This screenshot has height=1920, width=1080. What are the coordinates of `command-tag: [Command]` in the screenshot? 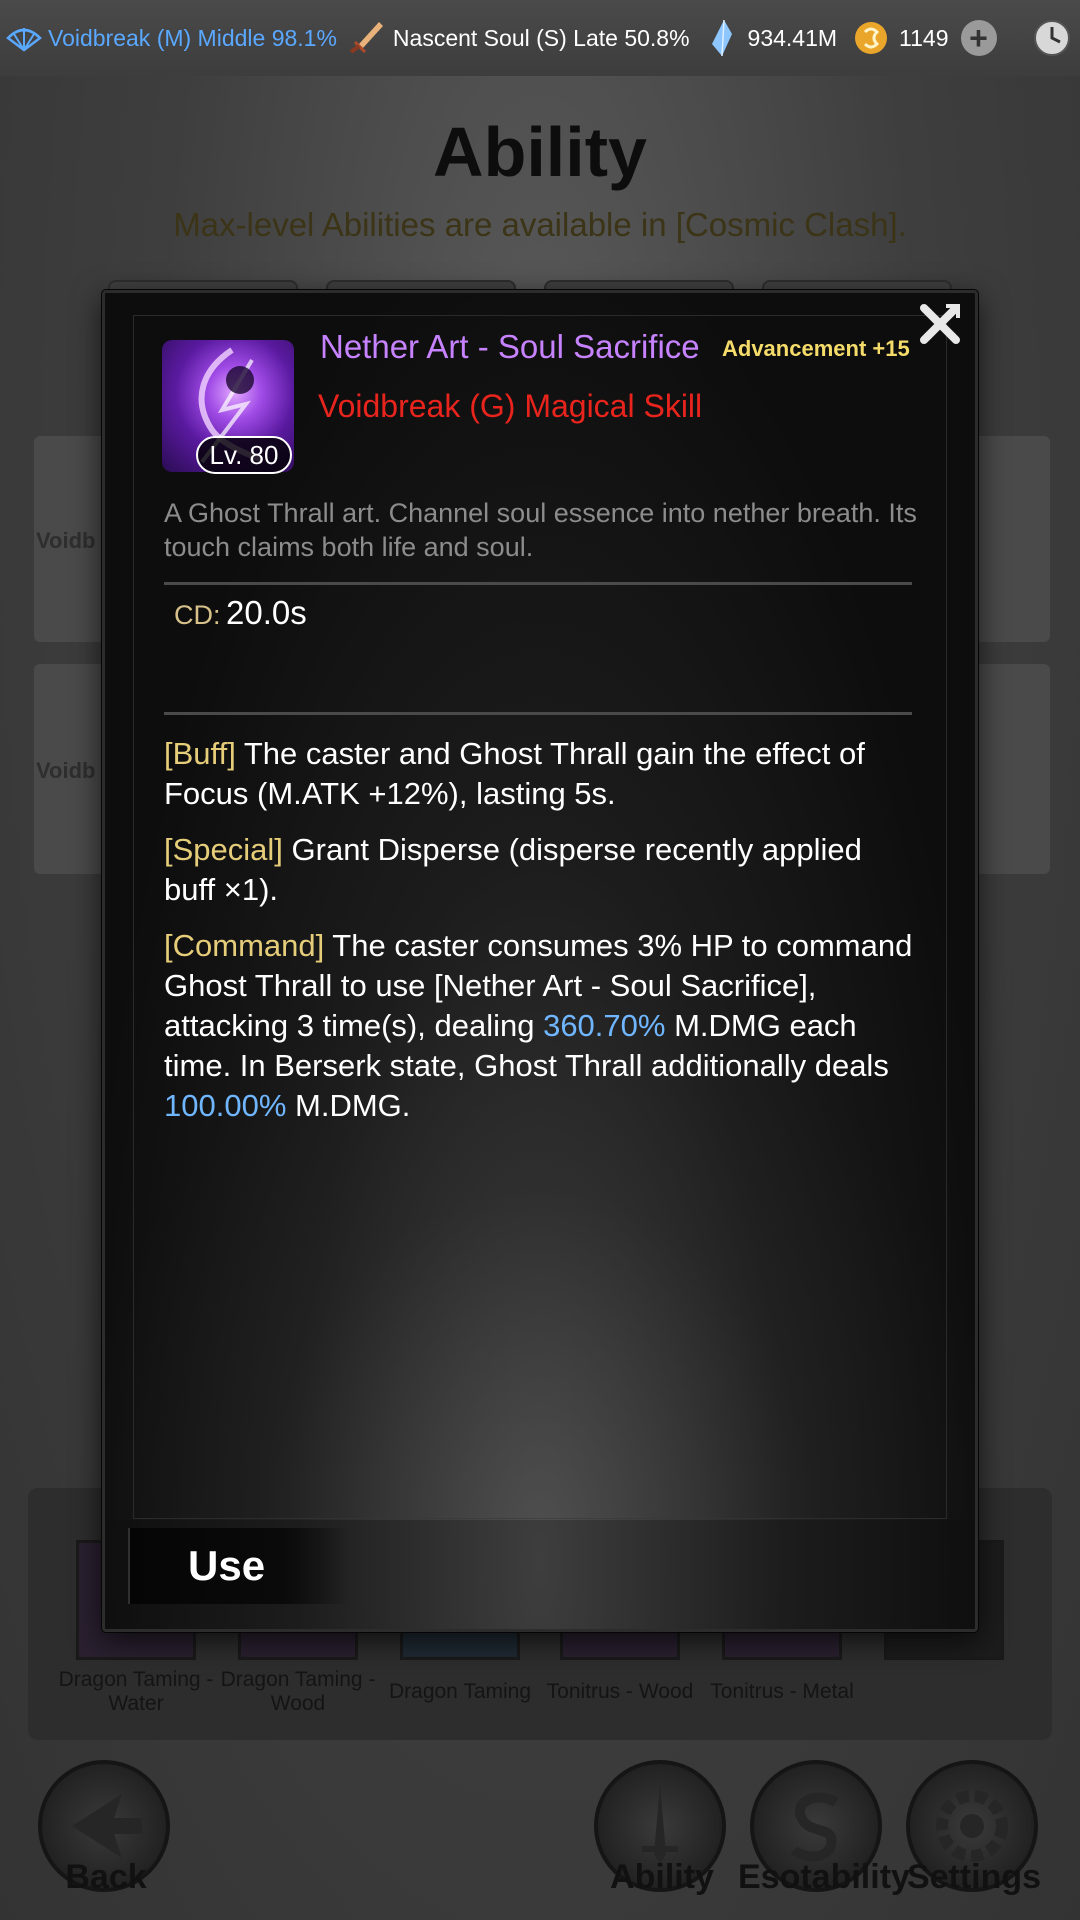 It's located at (244, 945).